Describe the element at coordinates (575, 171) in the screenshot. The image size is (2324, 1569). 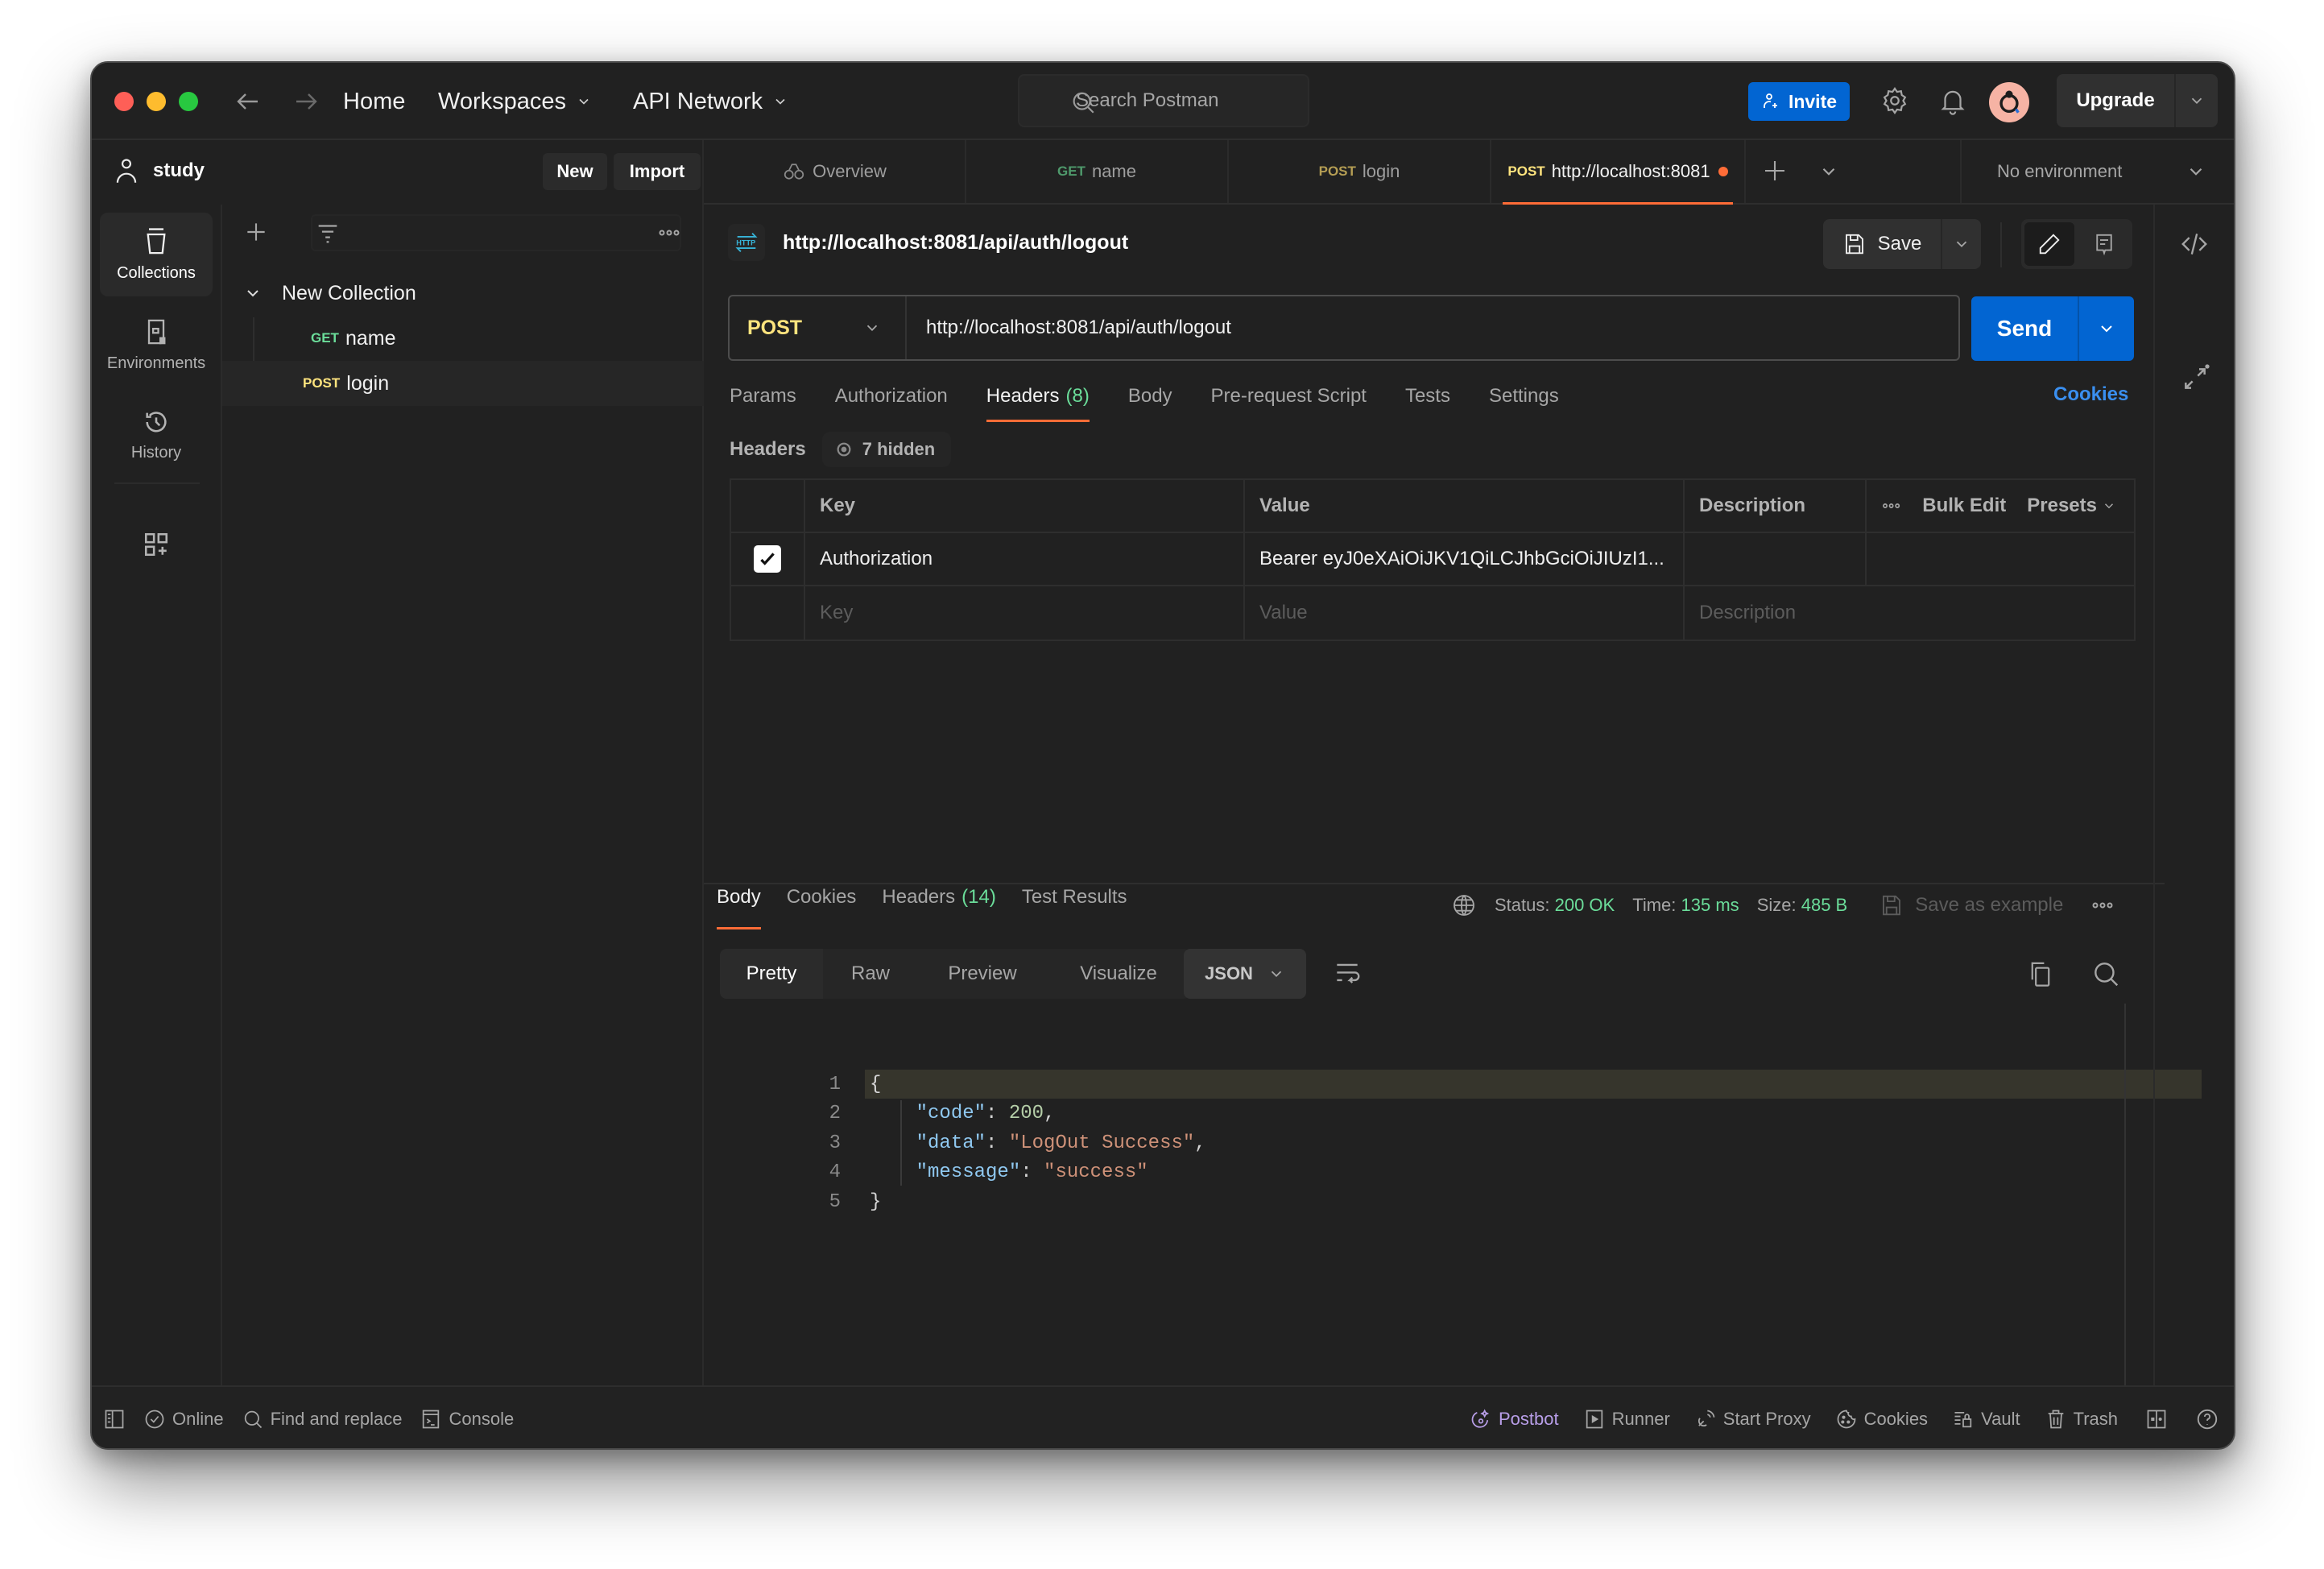
I see `new-button: New` at that location.